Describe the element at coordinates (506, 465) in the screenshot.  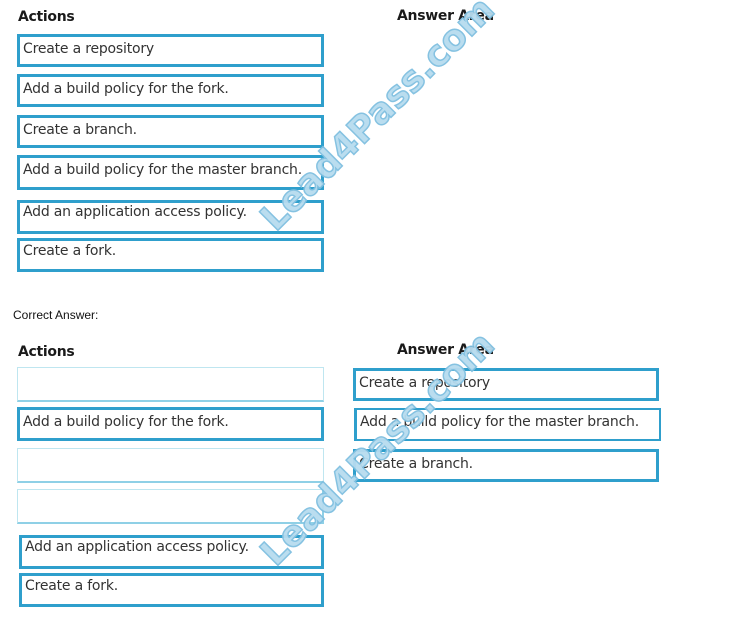
I see `answer-item: Create a branch.` at that location.